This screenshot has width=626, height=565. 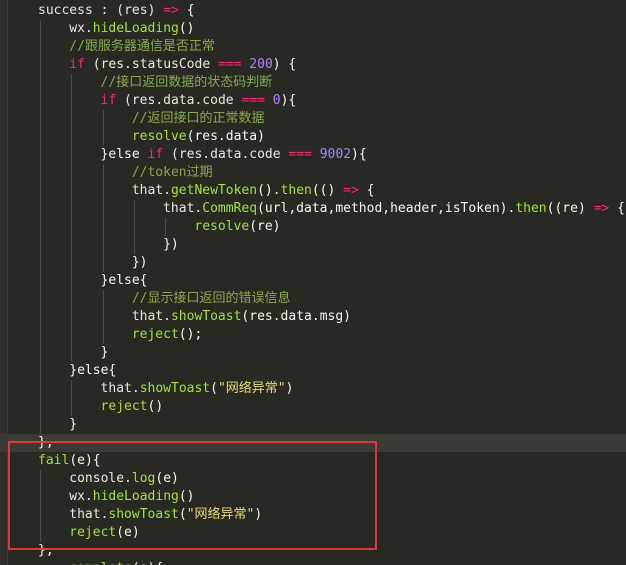 I want to click on code-token: //接口返回数据的状态码判断, so click(x=186, y=82).